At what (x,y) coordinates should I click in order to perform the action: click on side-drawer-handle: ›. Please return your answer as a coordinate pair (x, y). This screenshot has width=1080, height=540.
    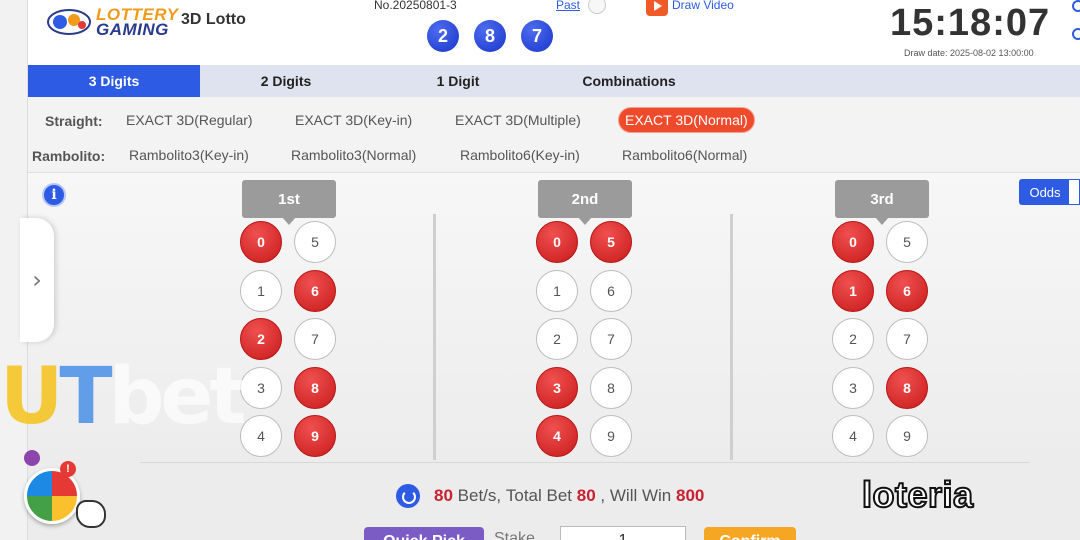
    Looking at the image, I should click on (37, 280).